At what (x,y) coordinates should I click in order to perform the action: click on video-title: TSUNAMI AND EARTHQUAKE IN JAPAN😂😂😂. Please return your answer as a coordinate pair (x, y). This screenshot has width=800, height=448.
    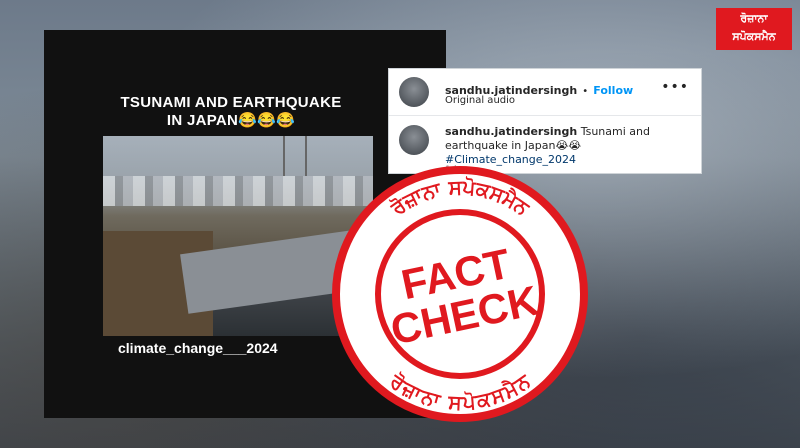
    Looking at the image, I should click on (231, 112).